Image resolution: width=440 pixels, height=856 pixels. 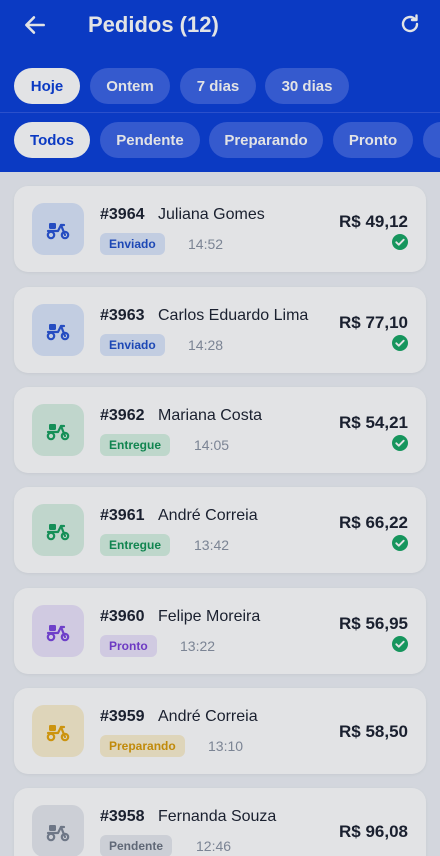 I want to click on status-filter-row: Todos Pendente Preparando Pronto, so click(x=220, y=141).